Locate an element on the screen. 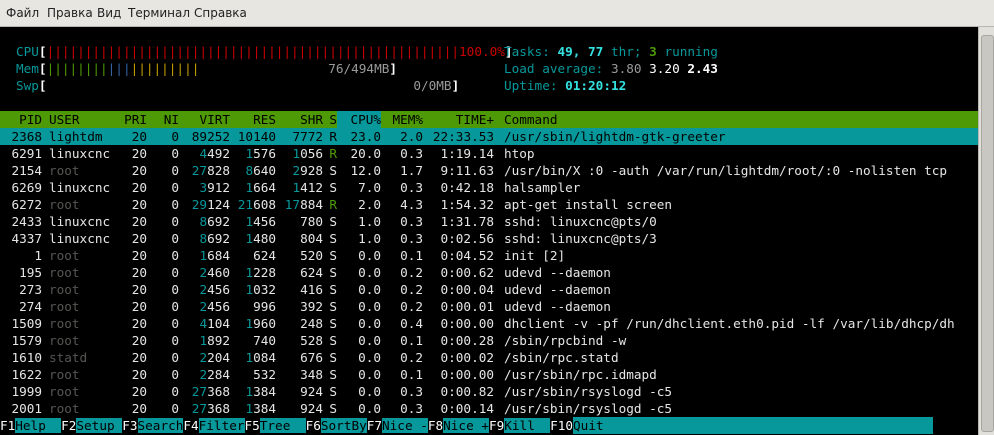 This screenshot has width=994, height=435. menu-file: Файл is located at coordinates (22, 13).